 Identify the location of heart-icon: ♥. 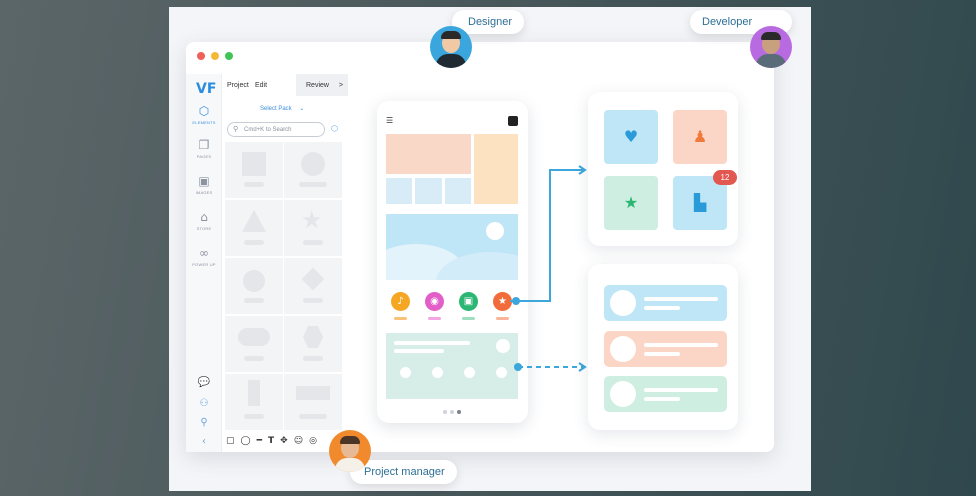
(631, 137).